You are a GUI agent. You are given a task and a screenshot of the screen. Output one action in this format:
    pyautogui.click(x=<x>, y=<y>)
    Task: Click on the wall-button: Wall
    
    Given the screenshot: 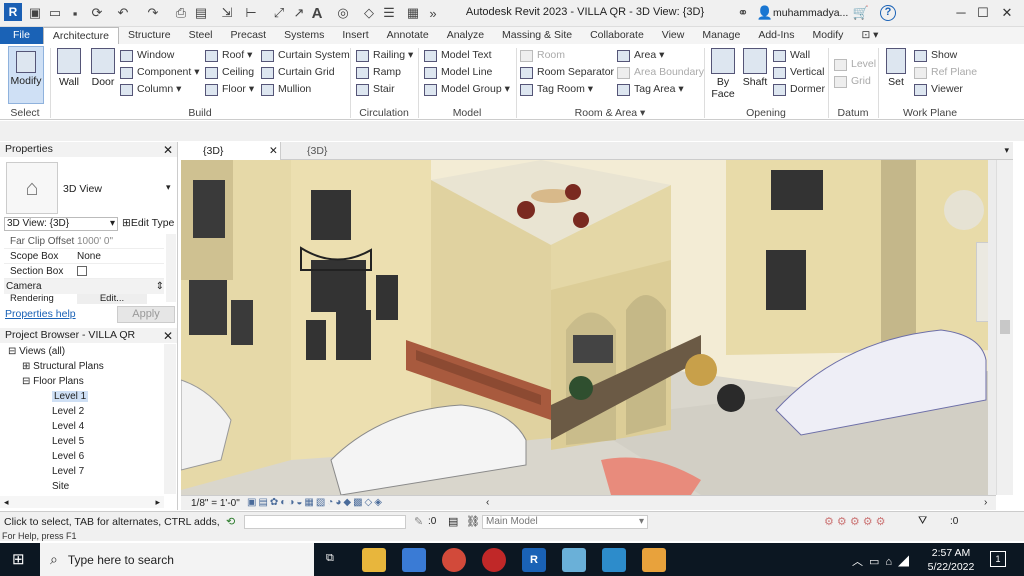 What is the action you would take?
    pyautogui.click(x=69, y=68)
    